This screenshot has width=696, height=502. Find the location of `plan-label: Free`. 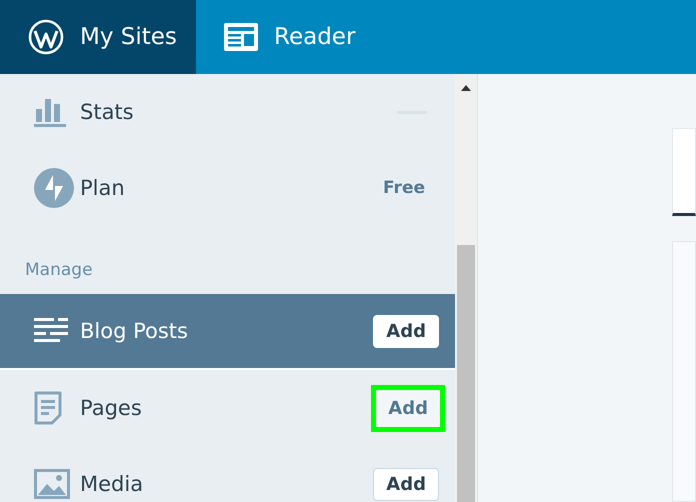

plan-label: Free is located at coordinates (404, 188).